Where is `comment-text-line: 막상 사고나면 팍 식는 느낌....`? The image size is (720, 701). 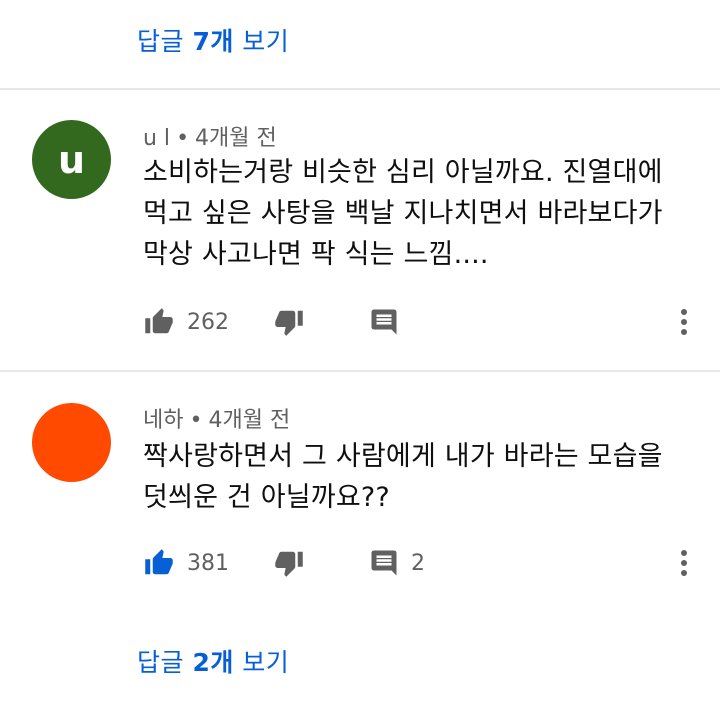
comment-text-line: 막상 사고나면 팍 식는 느낌.... is located at coordinates (316, 254).